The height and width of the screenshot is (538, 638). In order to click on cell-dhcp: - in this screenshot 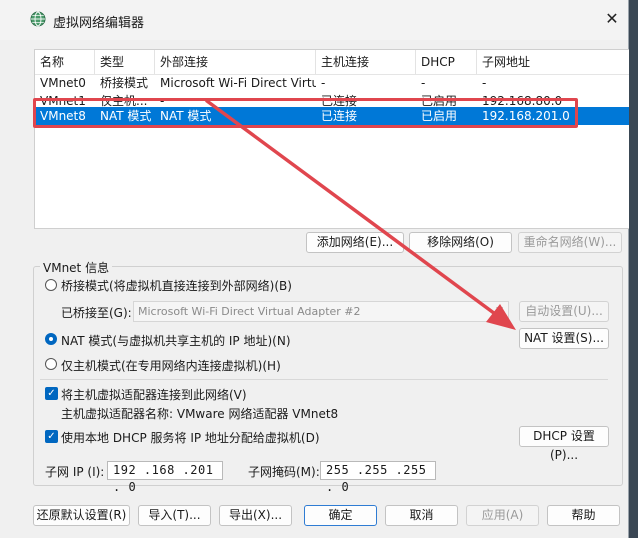, I will do `click(423, 83)`.